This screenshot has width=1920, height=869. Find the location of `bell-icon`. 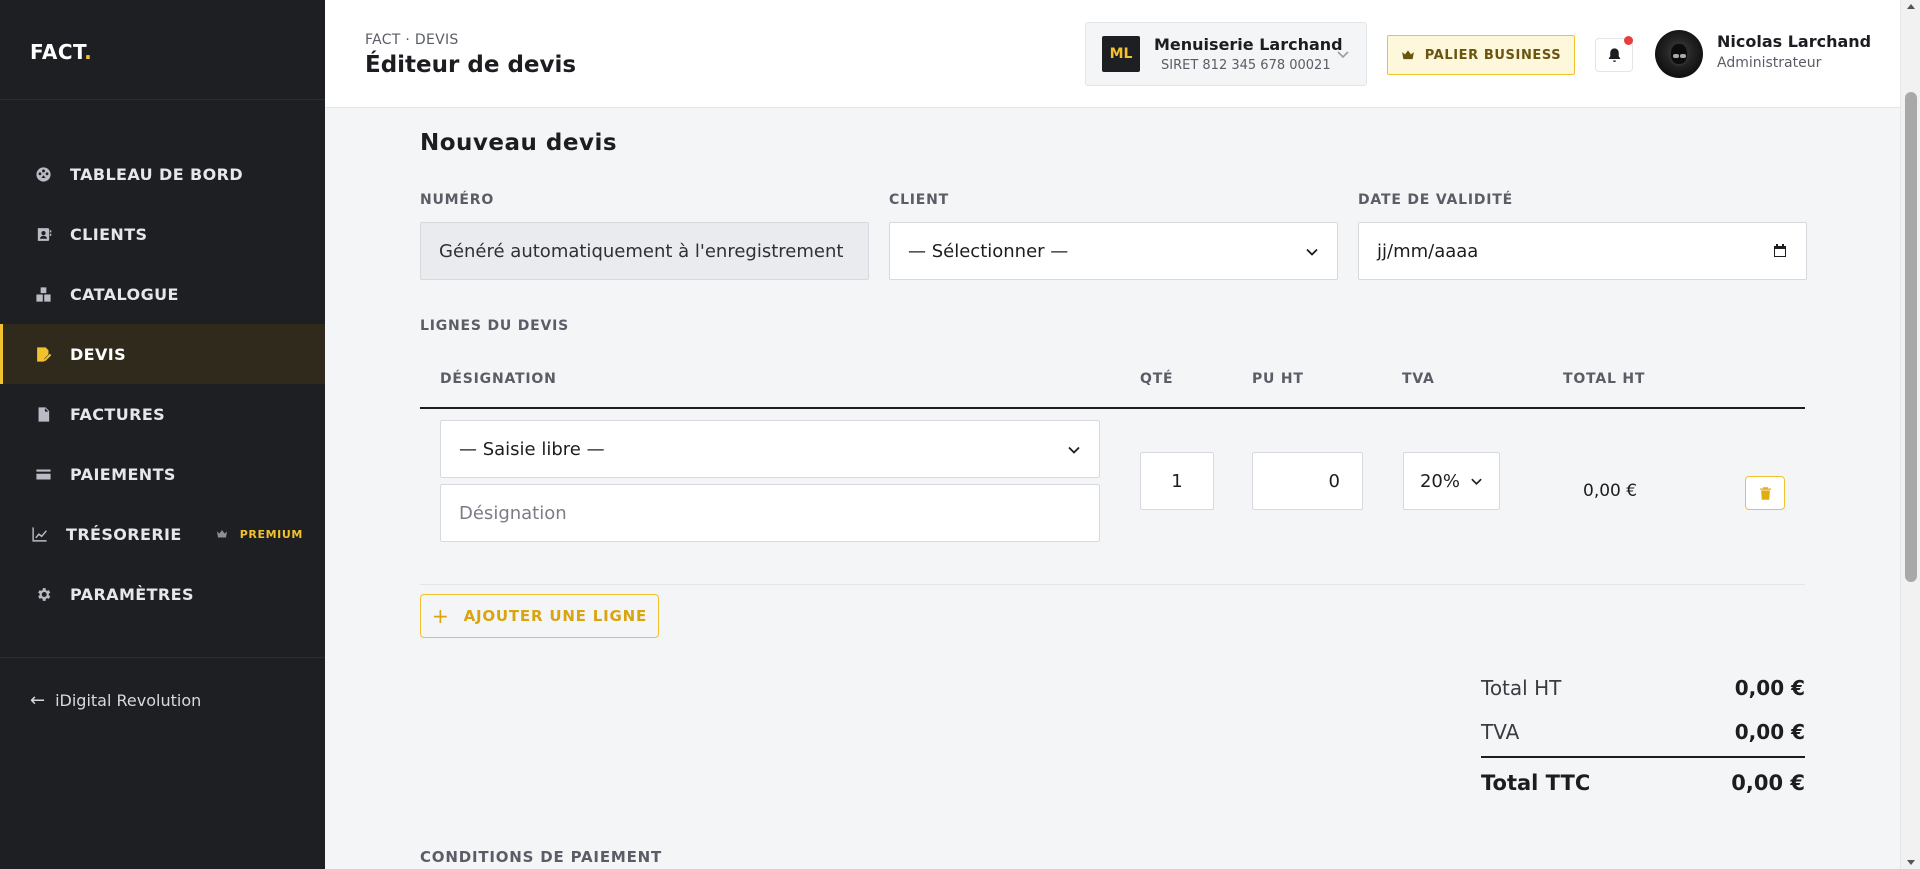

bell-icon is located at coordinates (1614, 54).